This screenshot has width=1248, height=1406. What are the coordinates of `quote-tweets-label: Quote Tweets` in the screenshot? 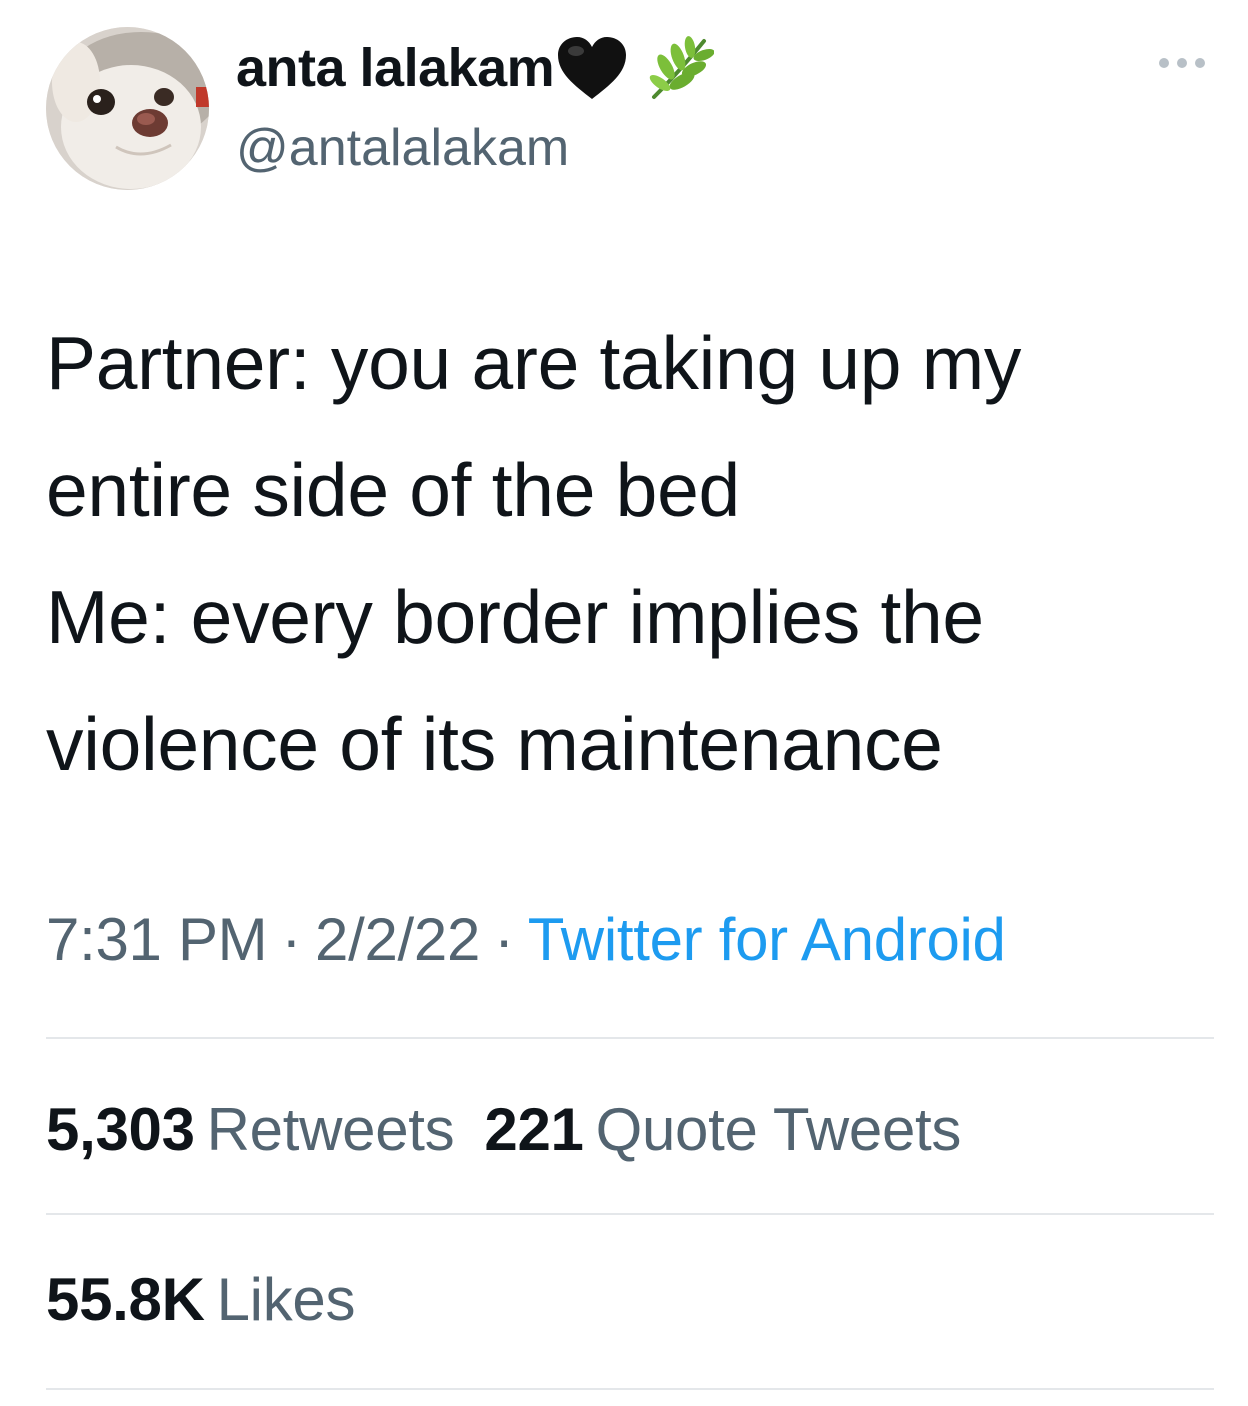 It's located at (778, 1129).